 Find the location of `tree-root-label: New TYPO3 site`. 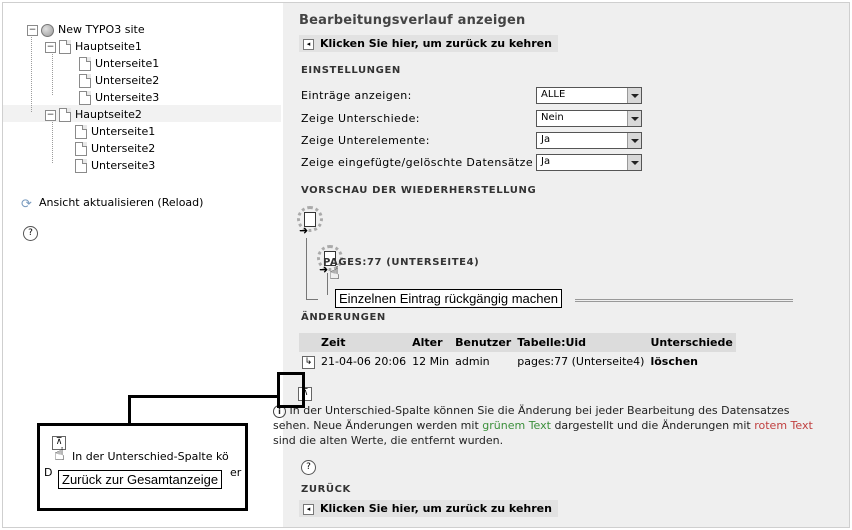

tree-root-label: New TYPO3 site is located at coordinates (101, 29).